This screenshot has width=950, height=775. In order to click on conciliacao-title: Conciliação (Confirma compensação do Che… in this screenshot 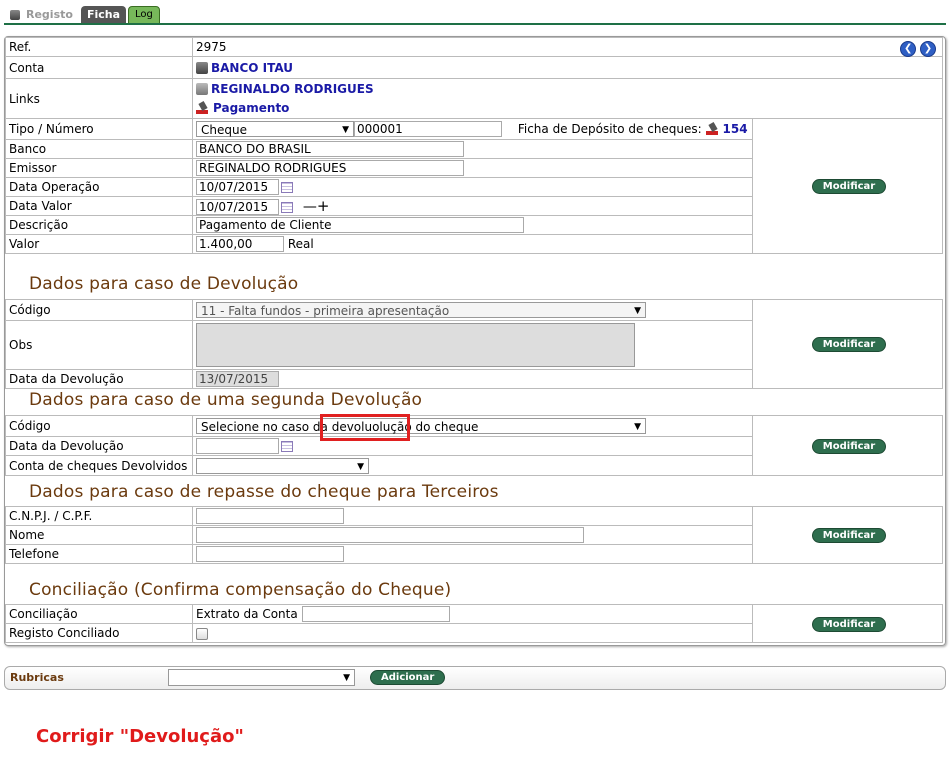, I will do `click(240, 590)`.